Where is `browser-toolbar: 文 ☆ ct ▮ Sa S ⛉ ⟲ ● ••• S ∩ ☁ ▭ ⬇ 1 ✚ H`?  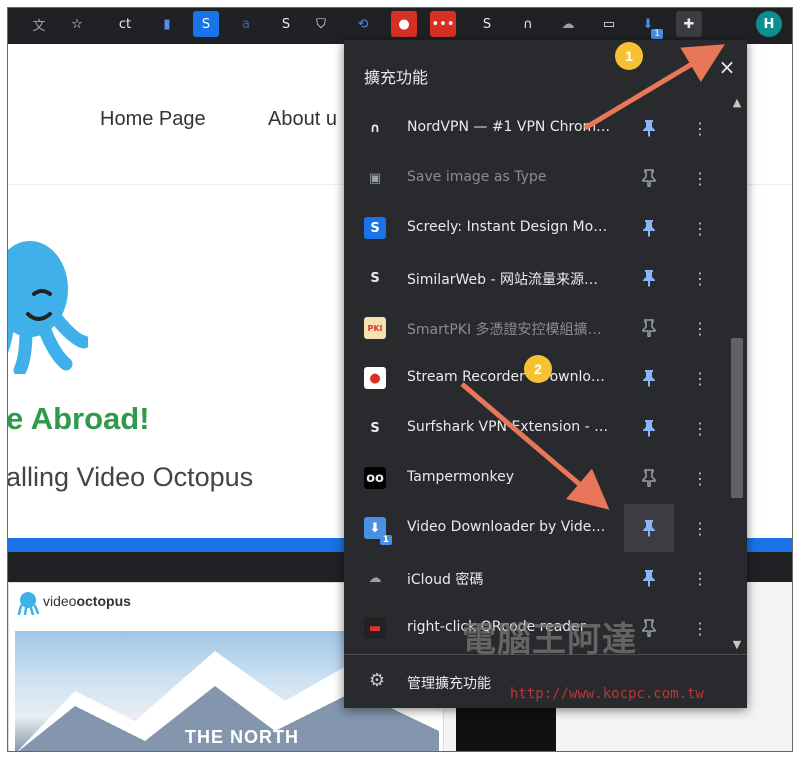 browser-toolbar: 文 ☆ ct ▮ Sa S ⛉ ⟲ ● ••• S ∩ ☁ ▭ ⬇ 1 ✚ H is located at coordinates (400, 26).